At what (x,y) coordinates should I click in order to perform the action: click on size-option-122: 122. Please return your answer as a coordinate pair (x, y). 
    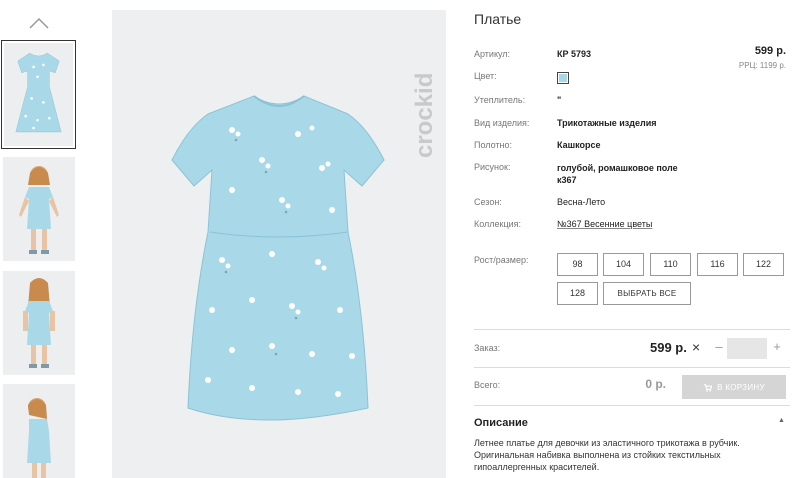
    Looking at the image, I should click on (763, 264).